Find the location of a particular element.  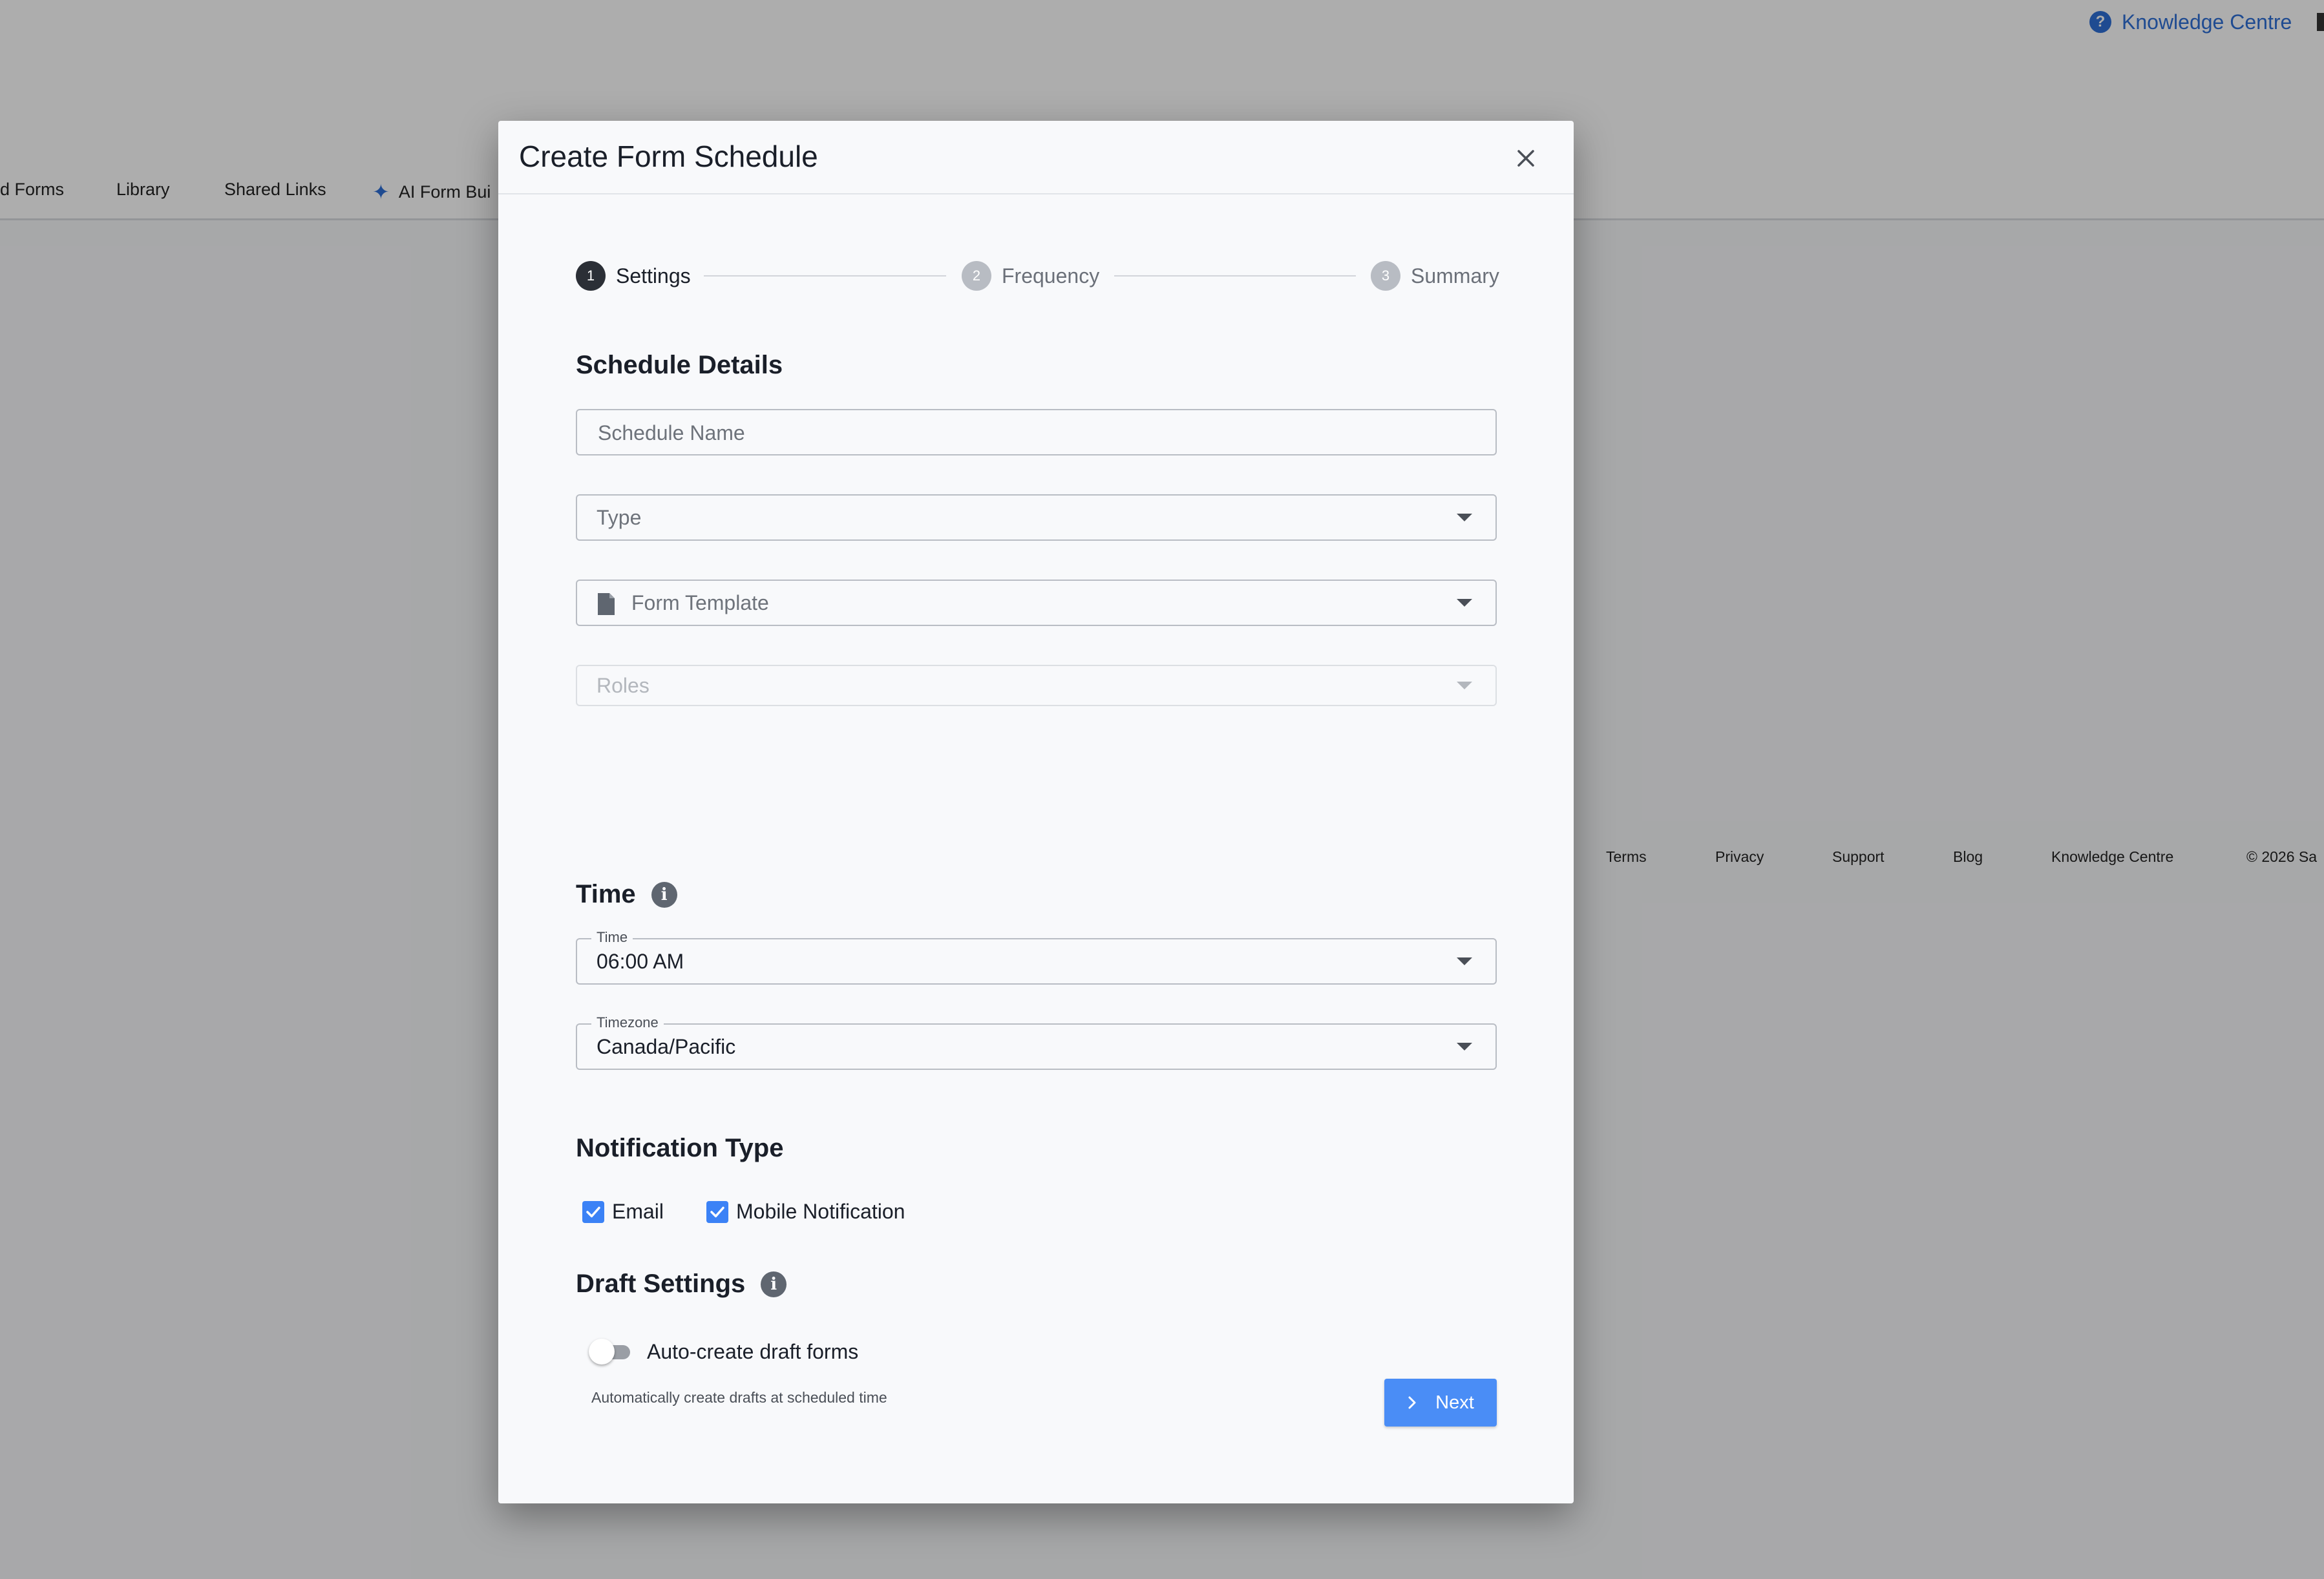

schedule-name-field is located at coordinates (1036, 432).